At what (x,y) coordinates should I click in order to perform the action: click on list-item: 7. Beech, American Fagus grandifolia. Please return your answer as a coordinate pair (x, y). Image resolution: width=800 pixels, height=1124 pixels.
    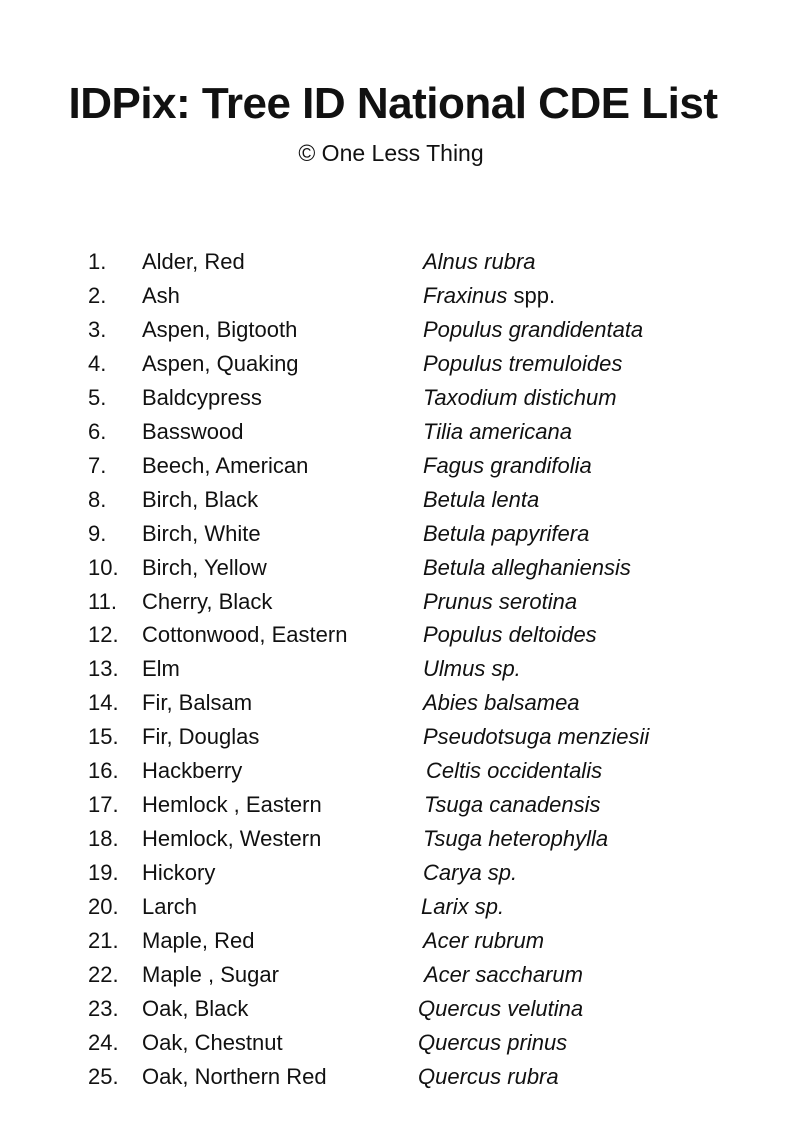
    Looking at the image, I should click on (400, 467).